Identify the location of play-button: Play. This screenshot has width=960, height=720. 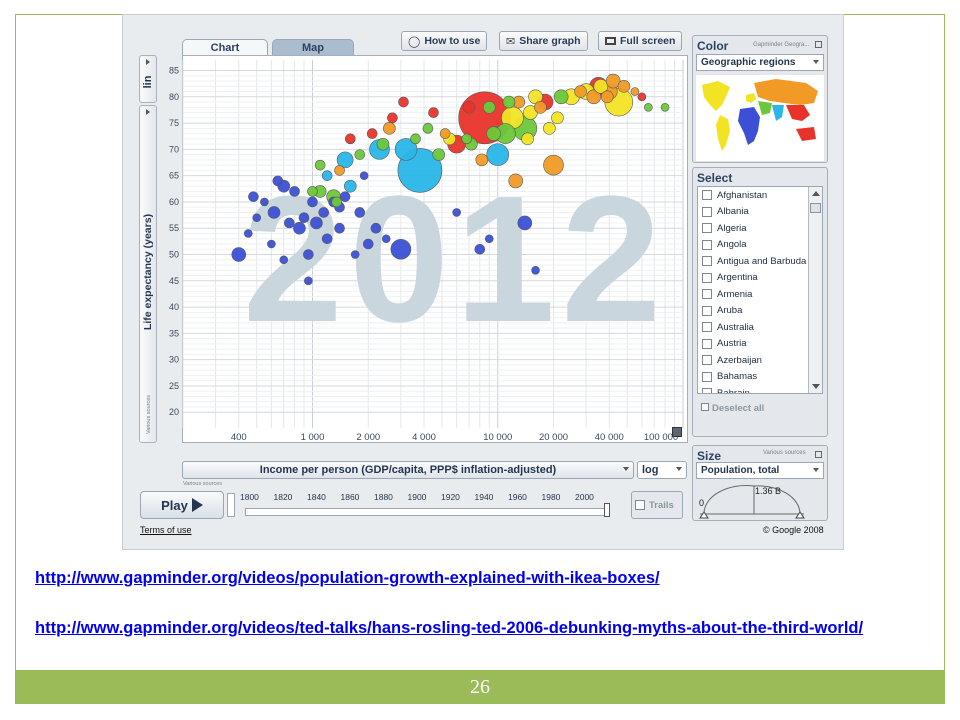
(182, 505).